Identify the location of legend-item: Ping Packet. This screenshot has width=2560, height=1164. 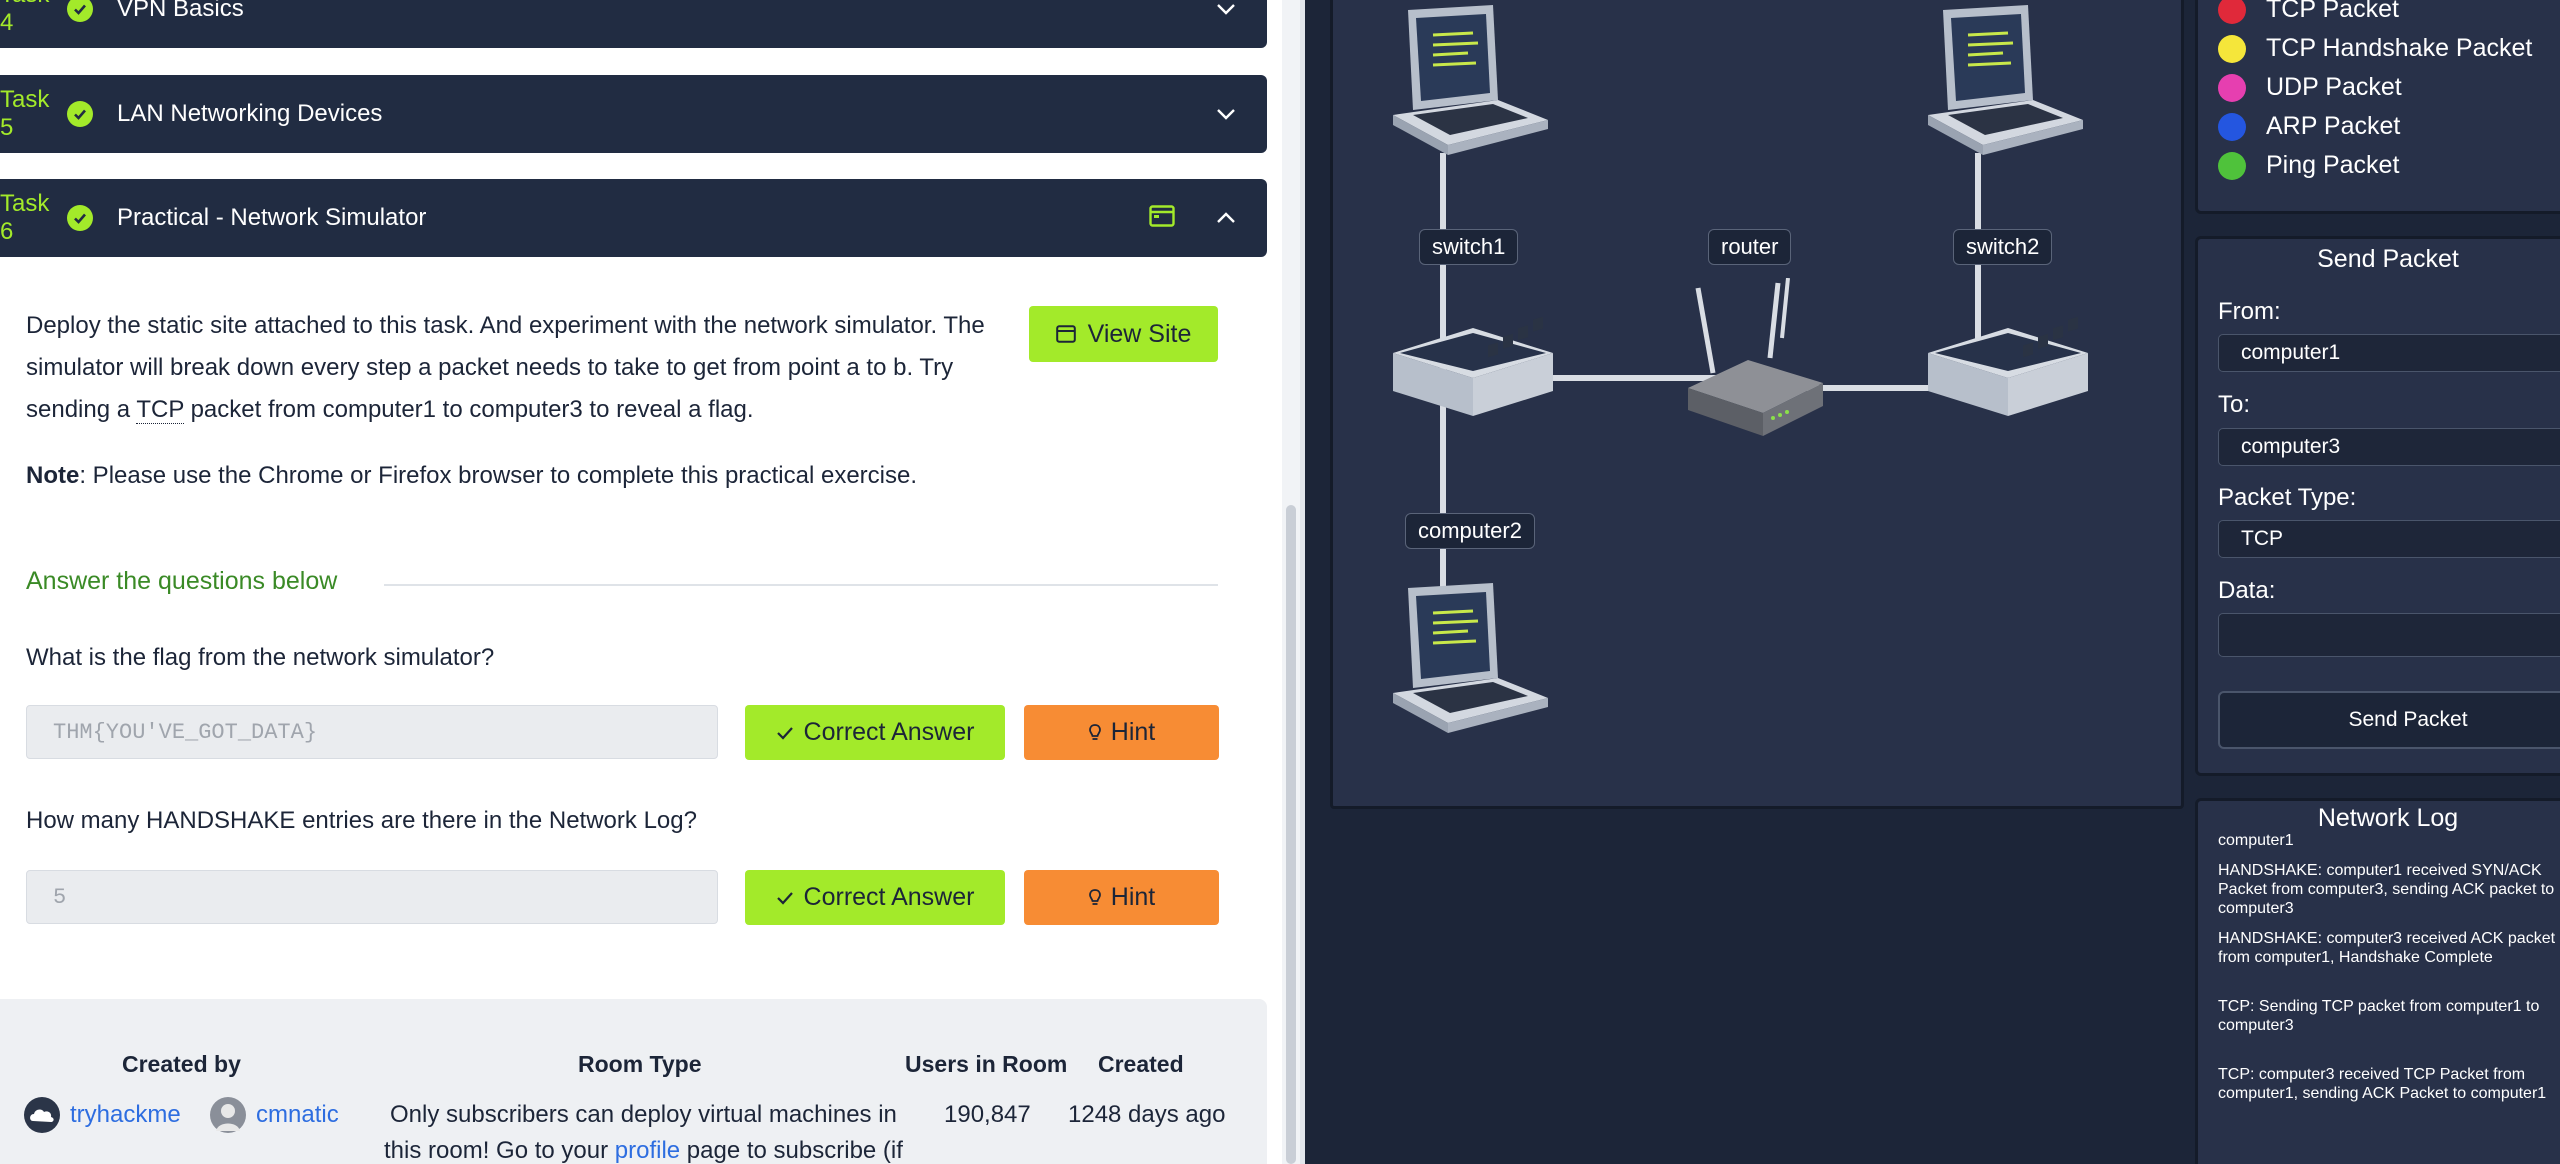
(2308, 165).